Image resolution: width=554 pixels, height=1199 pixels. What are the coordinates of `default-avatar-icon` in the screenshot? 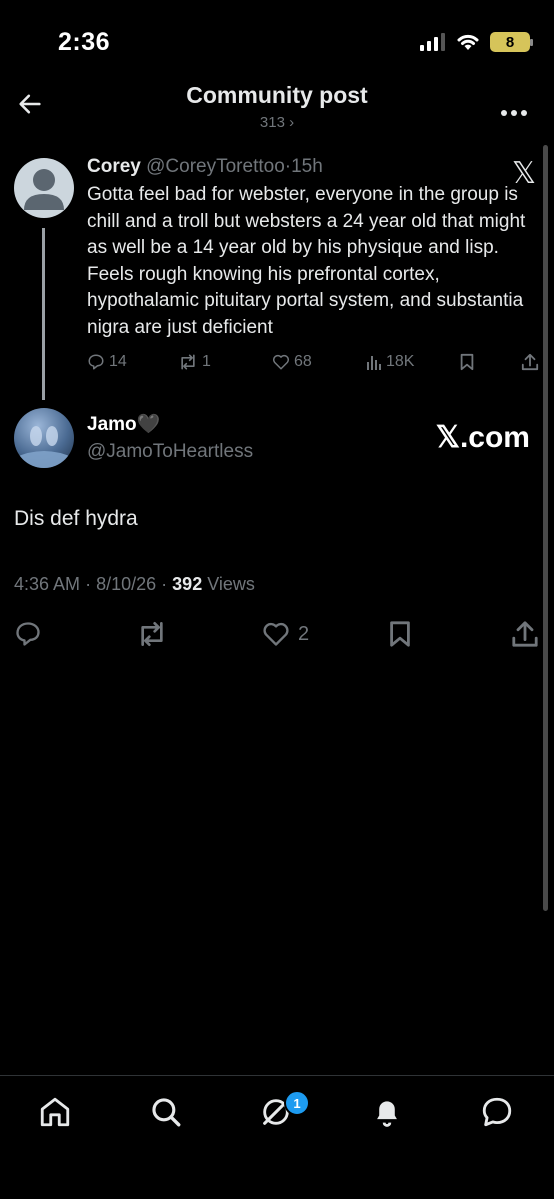 It's located at (44, 189).